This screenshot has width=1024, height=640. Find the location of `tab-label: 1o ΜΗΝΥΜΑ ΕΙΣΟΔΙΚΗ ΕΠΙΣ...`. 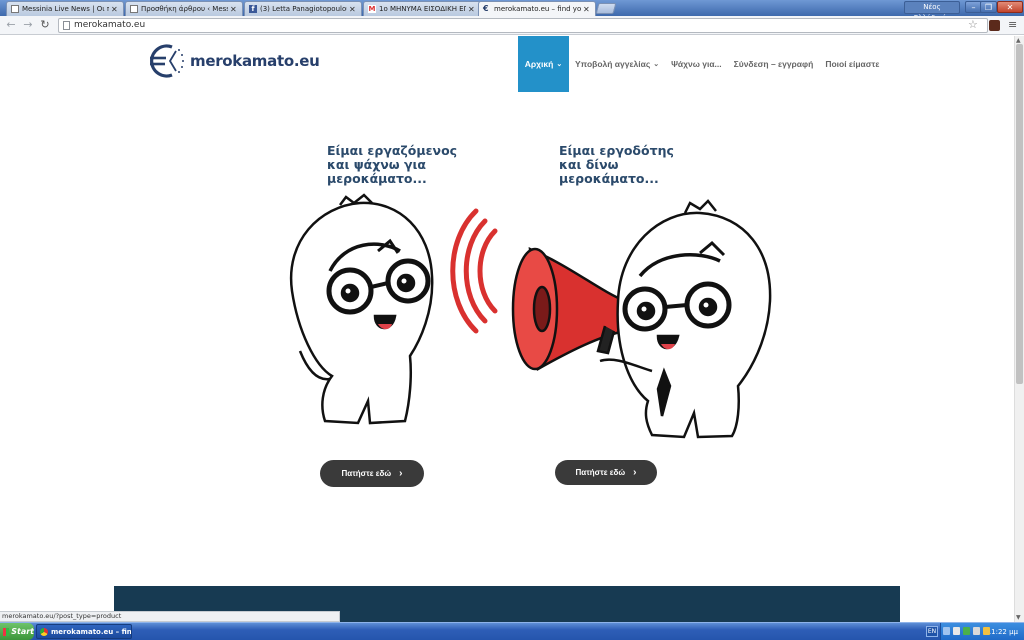

tab-label: 1o ΜΗΝΥΜΑ ΕΙΣΟΔΙΚΗ ΕΠΙΣ... is located at coordinates (422, 9).